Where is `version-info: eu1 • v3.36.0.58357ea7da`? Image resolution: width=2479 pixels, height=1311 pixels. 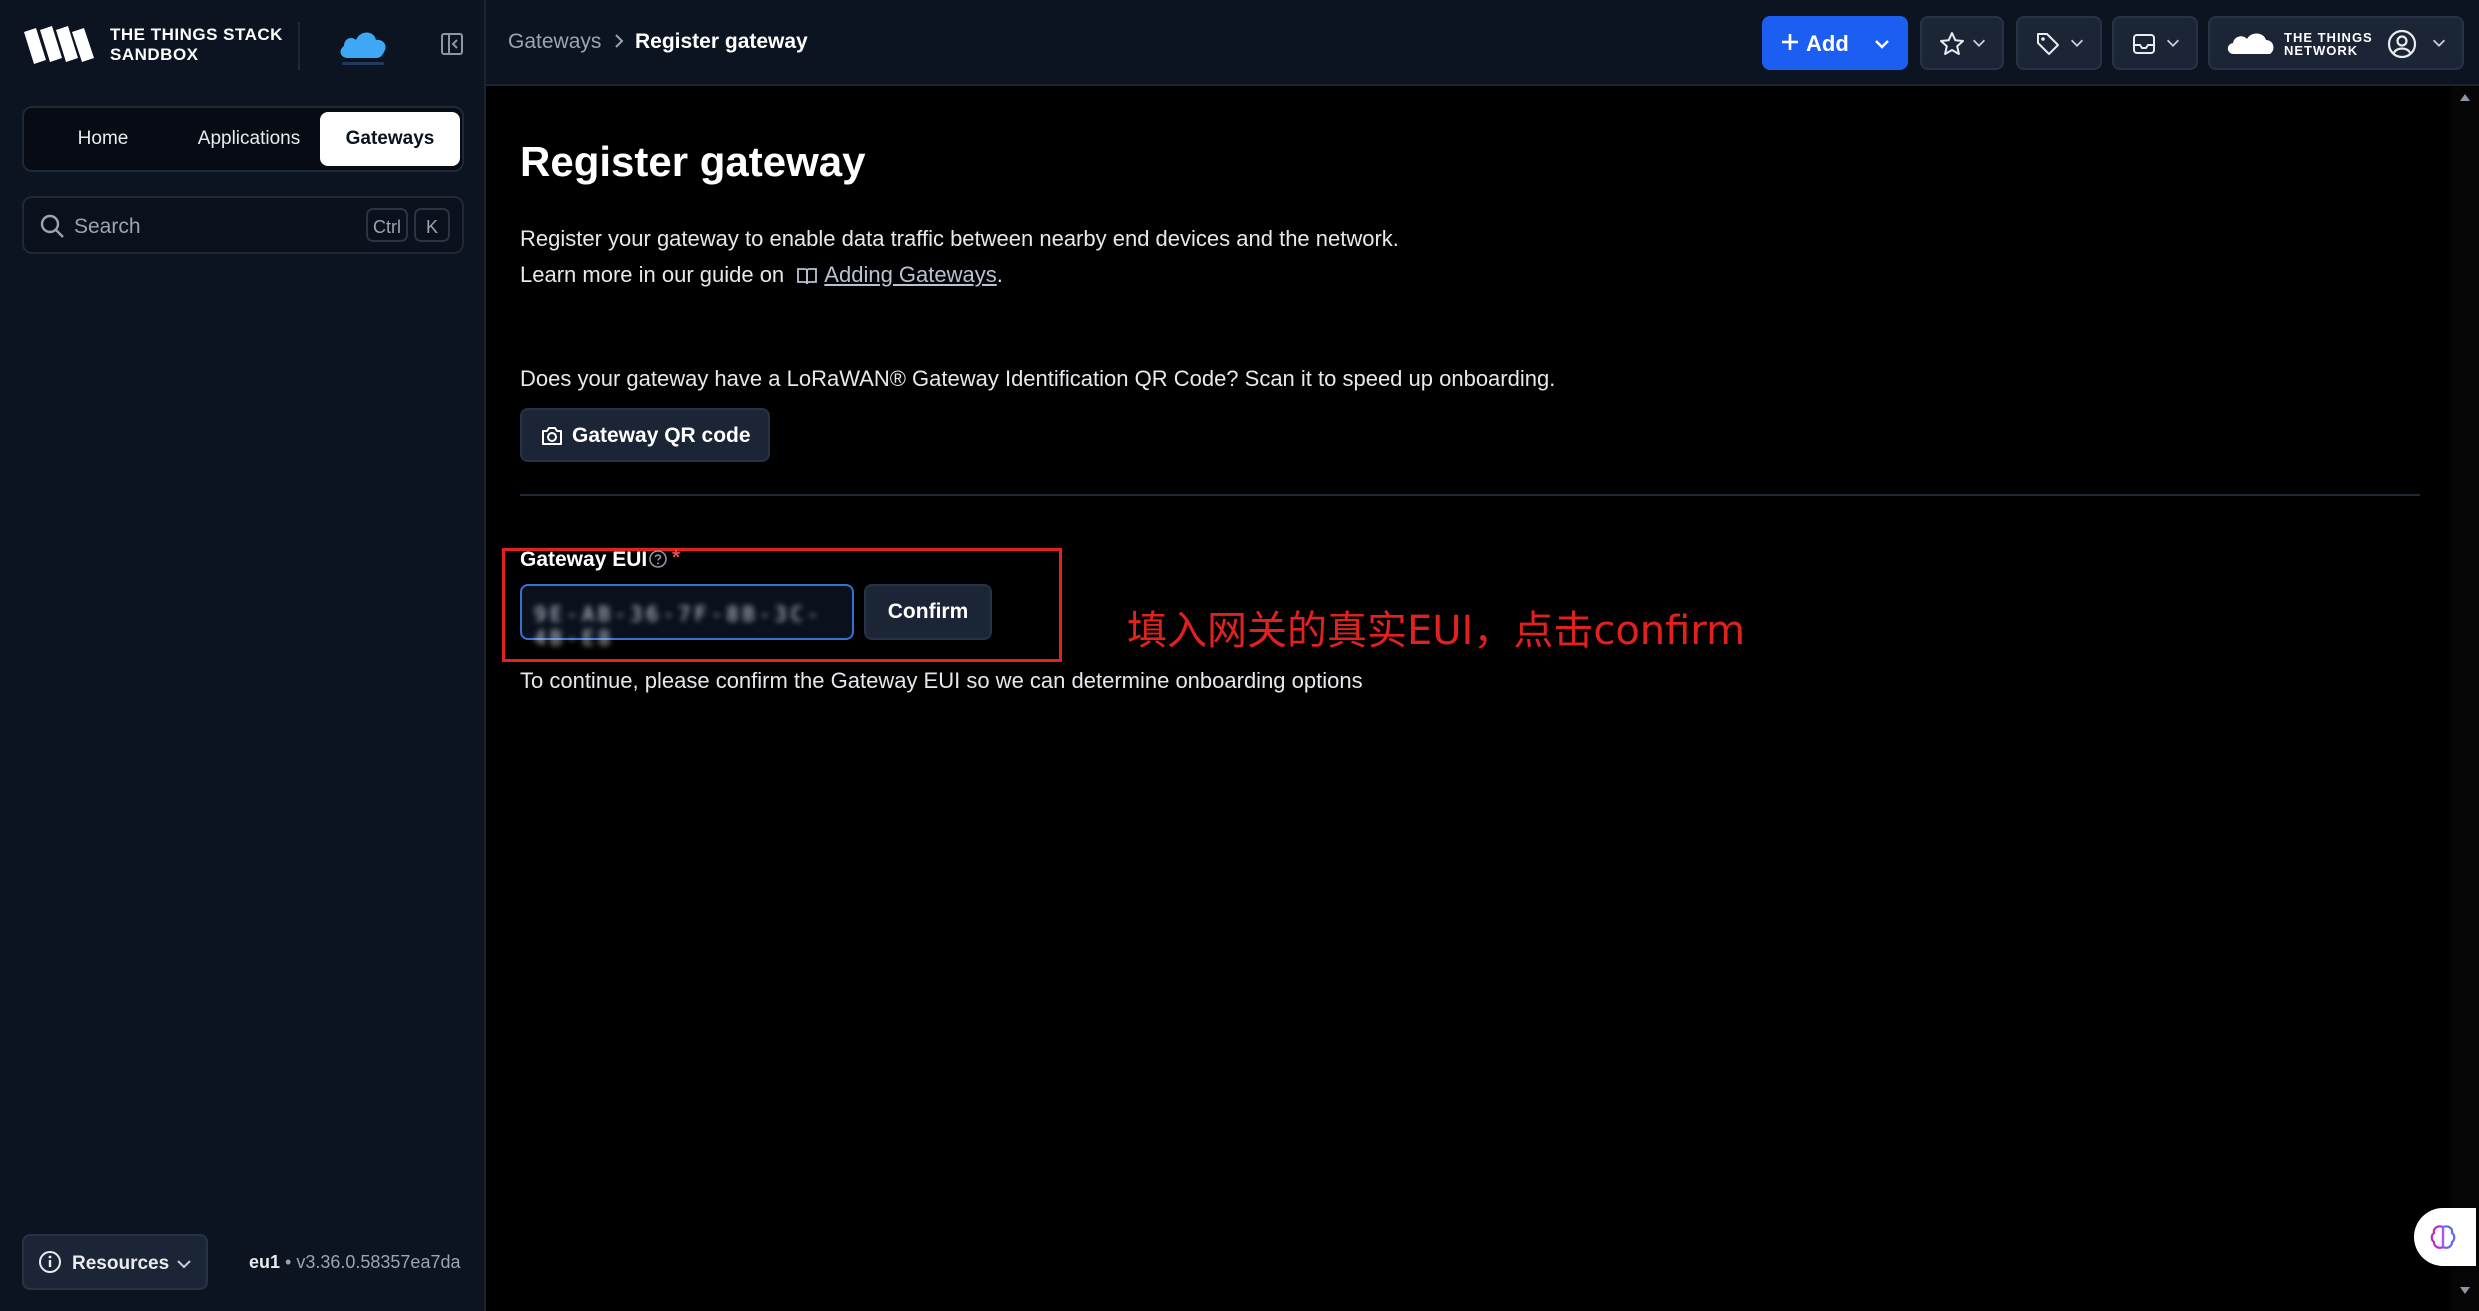 version-info: eu1 • v3.36.0.58357ea7da is located at coordinates (355, 1262).